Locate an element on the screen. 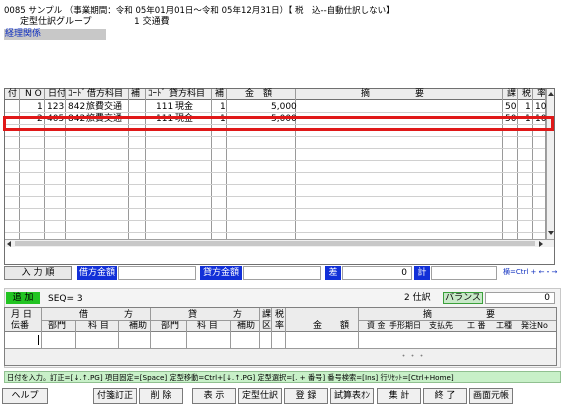  row-code2: 111 is located at coordinates (165, 107).